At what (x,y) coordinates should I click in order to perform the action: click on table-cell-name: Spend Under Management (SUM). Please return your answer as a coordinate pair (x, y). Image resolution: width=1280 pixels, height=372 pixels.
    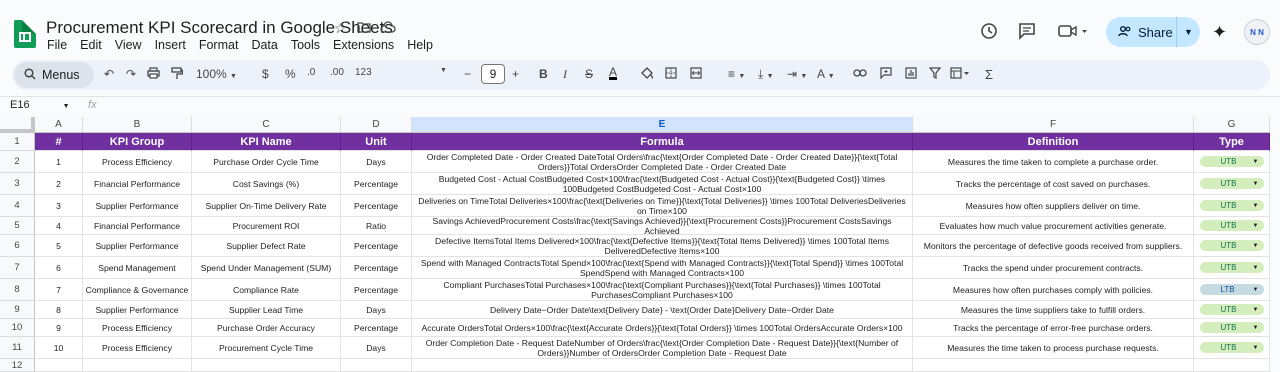
    Looking at the image, I should click on (266, 268).